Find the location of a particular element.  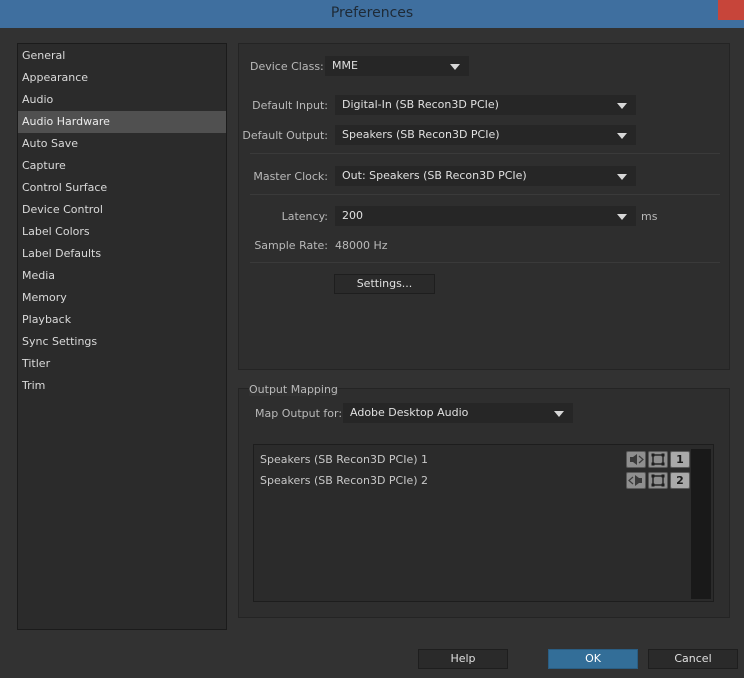

category-memory: Memory is located at coordinates (122, 298).